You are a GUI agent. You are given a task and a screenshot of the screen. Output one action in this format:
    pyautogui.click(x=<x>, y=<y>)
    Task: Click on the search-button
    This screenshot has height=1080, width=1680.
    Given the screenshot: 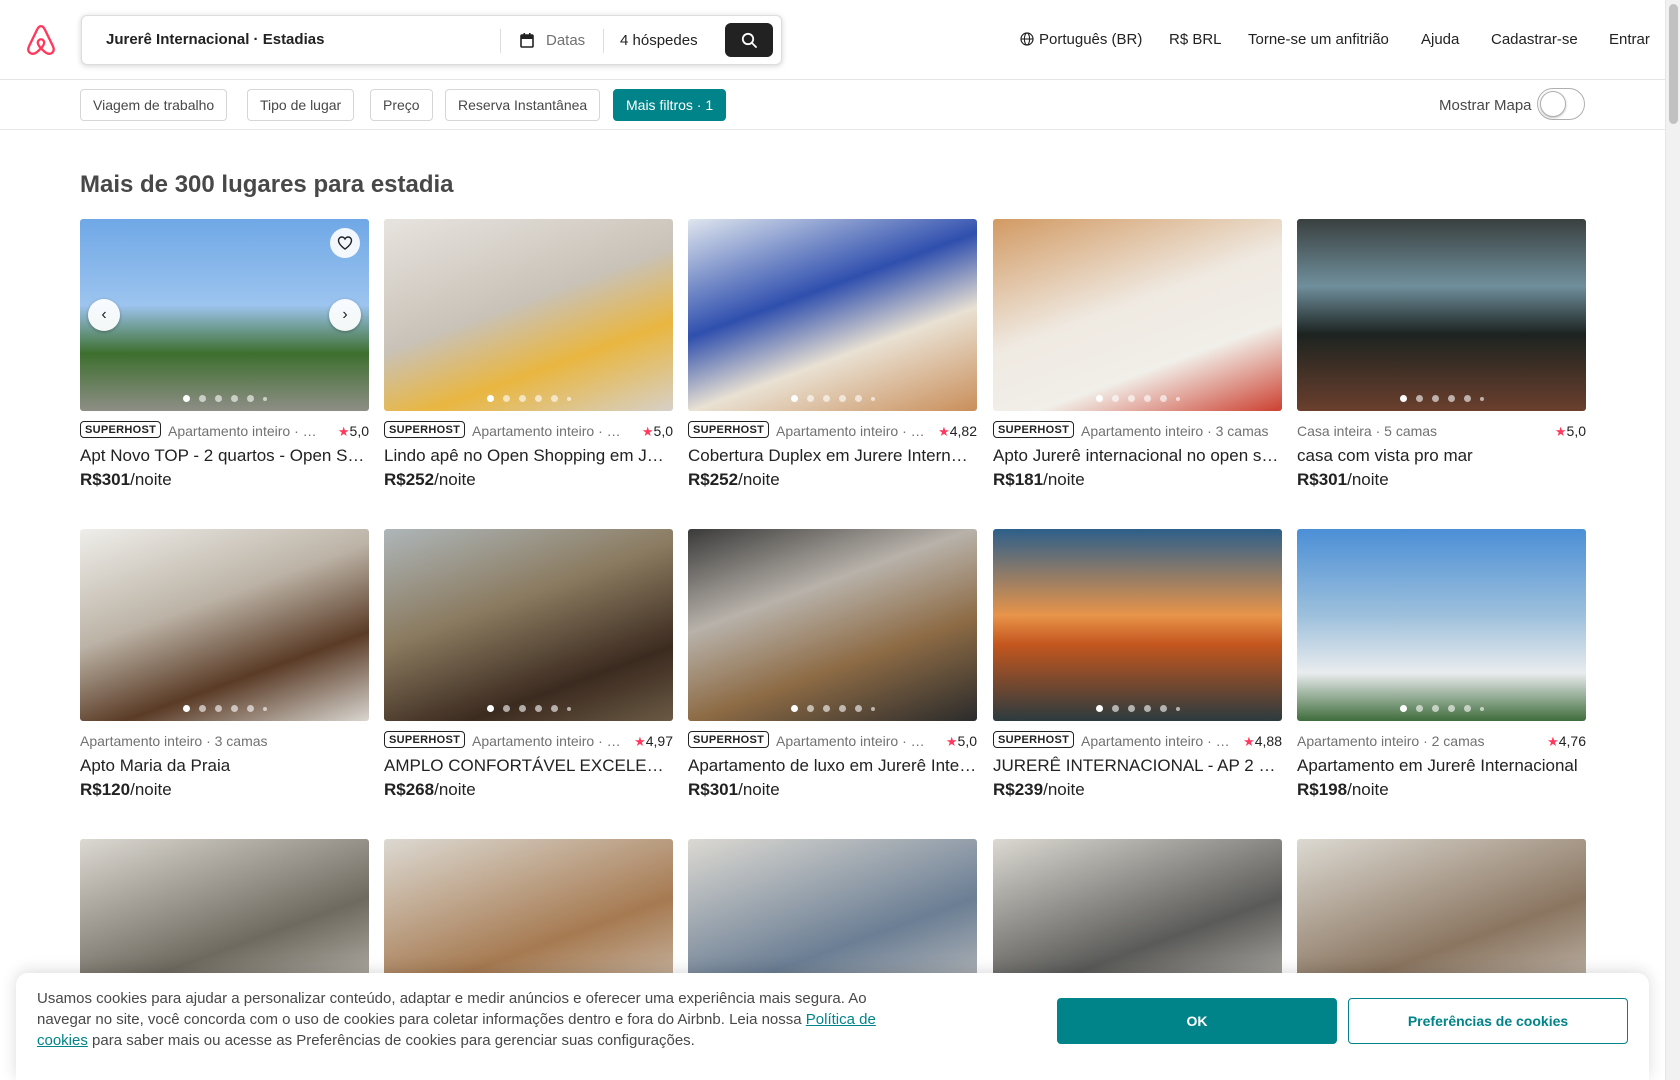 What is the action you would take?
    pyautogui.click(x=749, y=40)
    